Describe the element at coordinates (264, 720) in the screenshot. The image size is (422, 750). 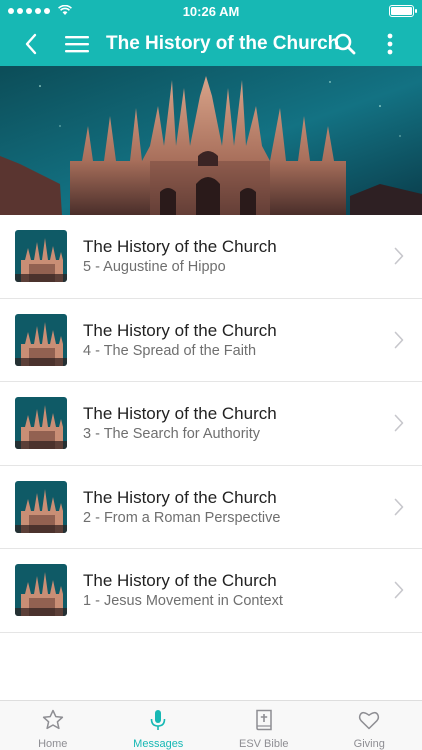
I see `bible-icon` at that location.